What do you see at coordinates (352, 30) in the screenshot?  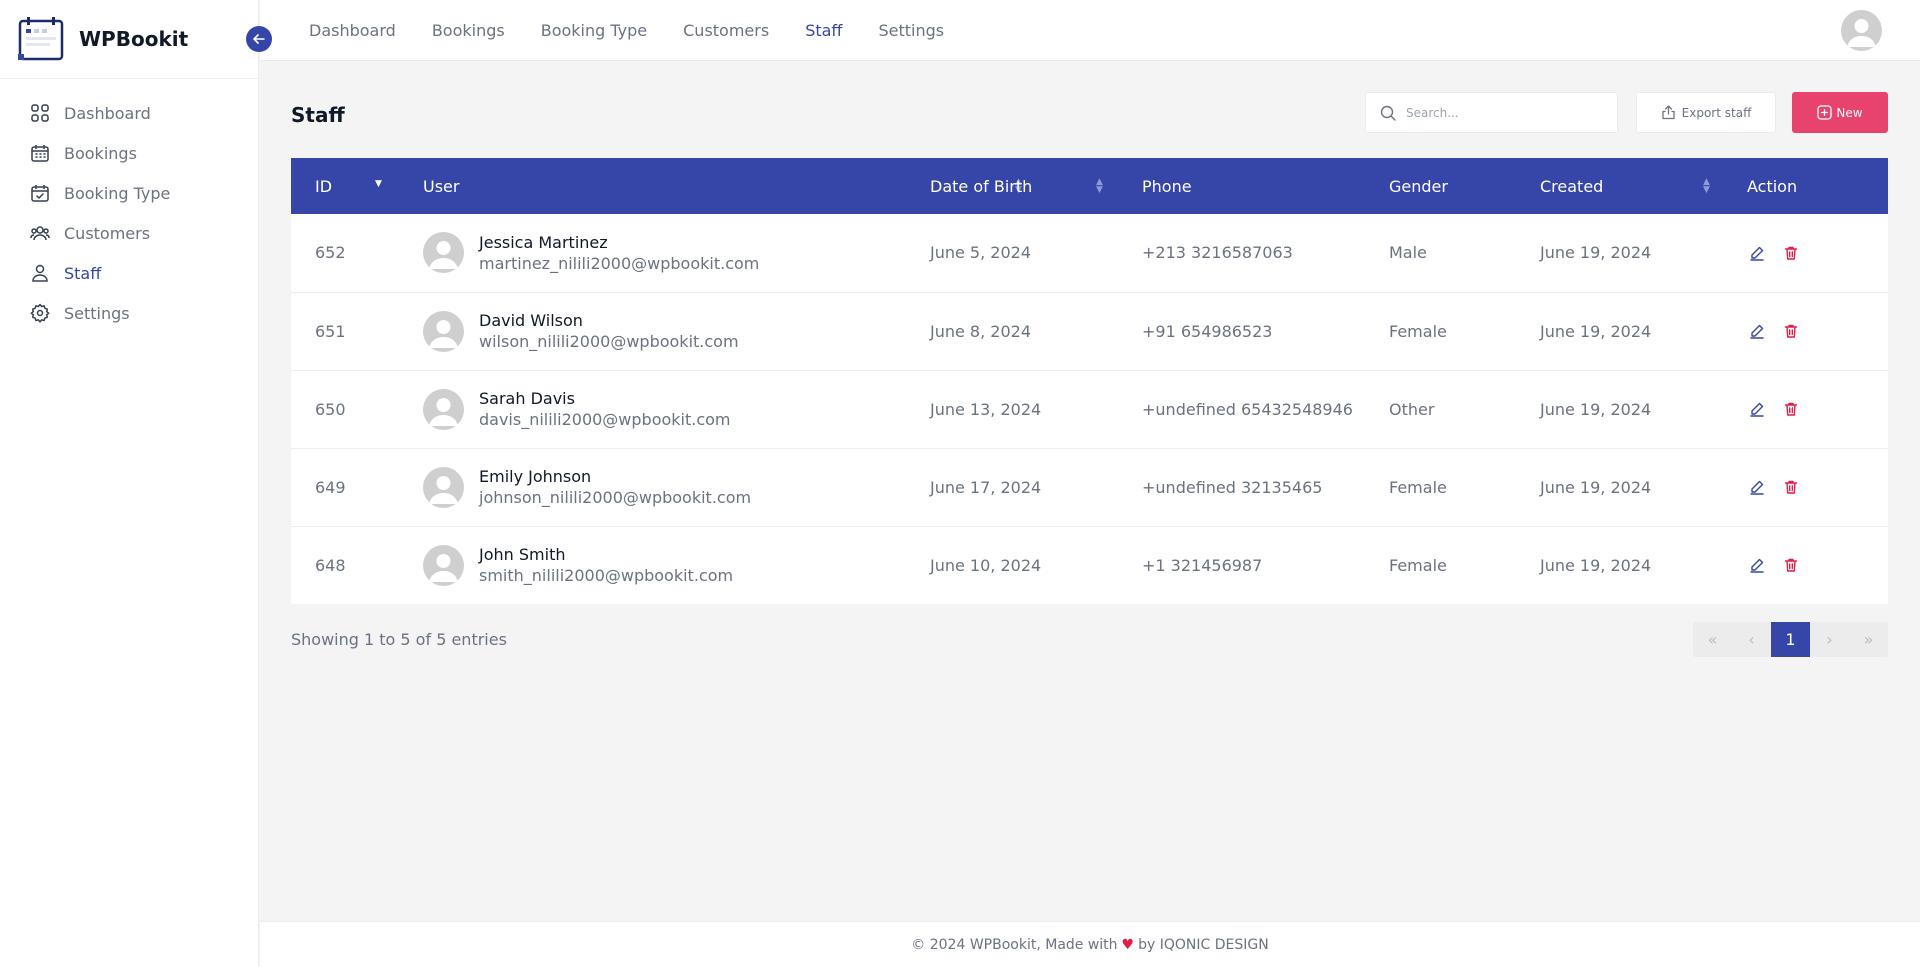 I see `tab-dashboard: Dashboard` at bounding box center [352, 30].